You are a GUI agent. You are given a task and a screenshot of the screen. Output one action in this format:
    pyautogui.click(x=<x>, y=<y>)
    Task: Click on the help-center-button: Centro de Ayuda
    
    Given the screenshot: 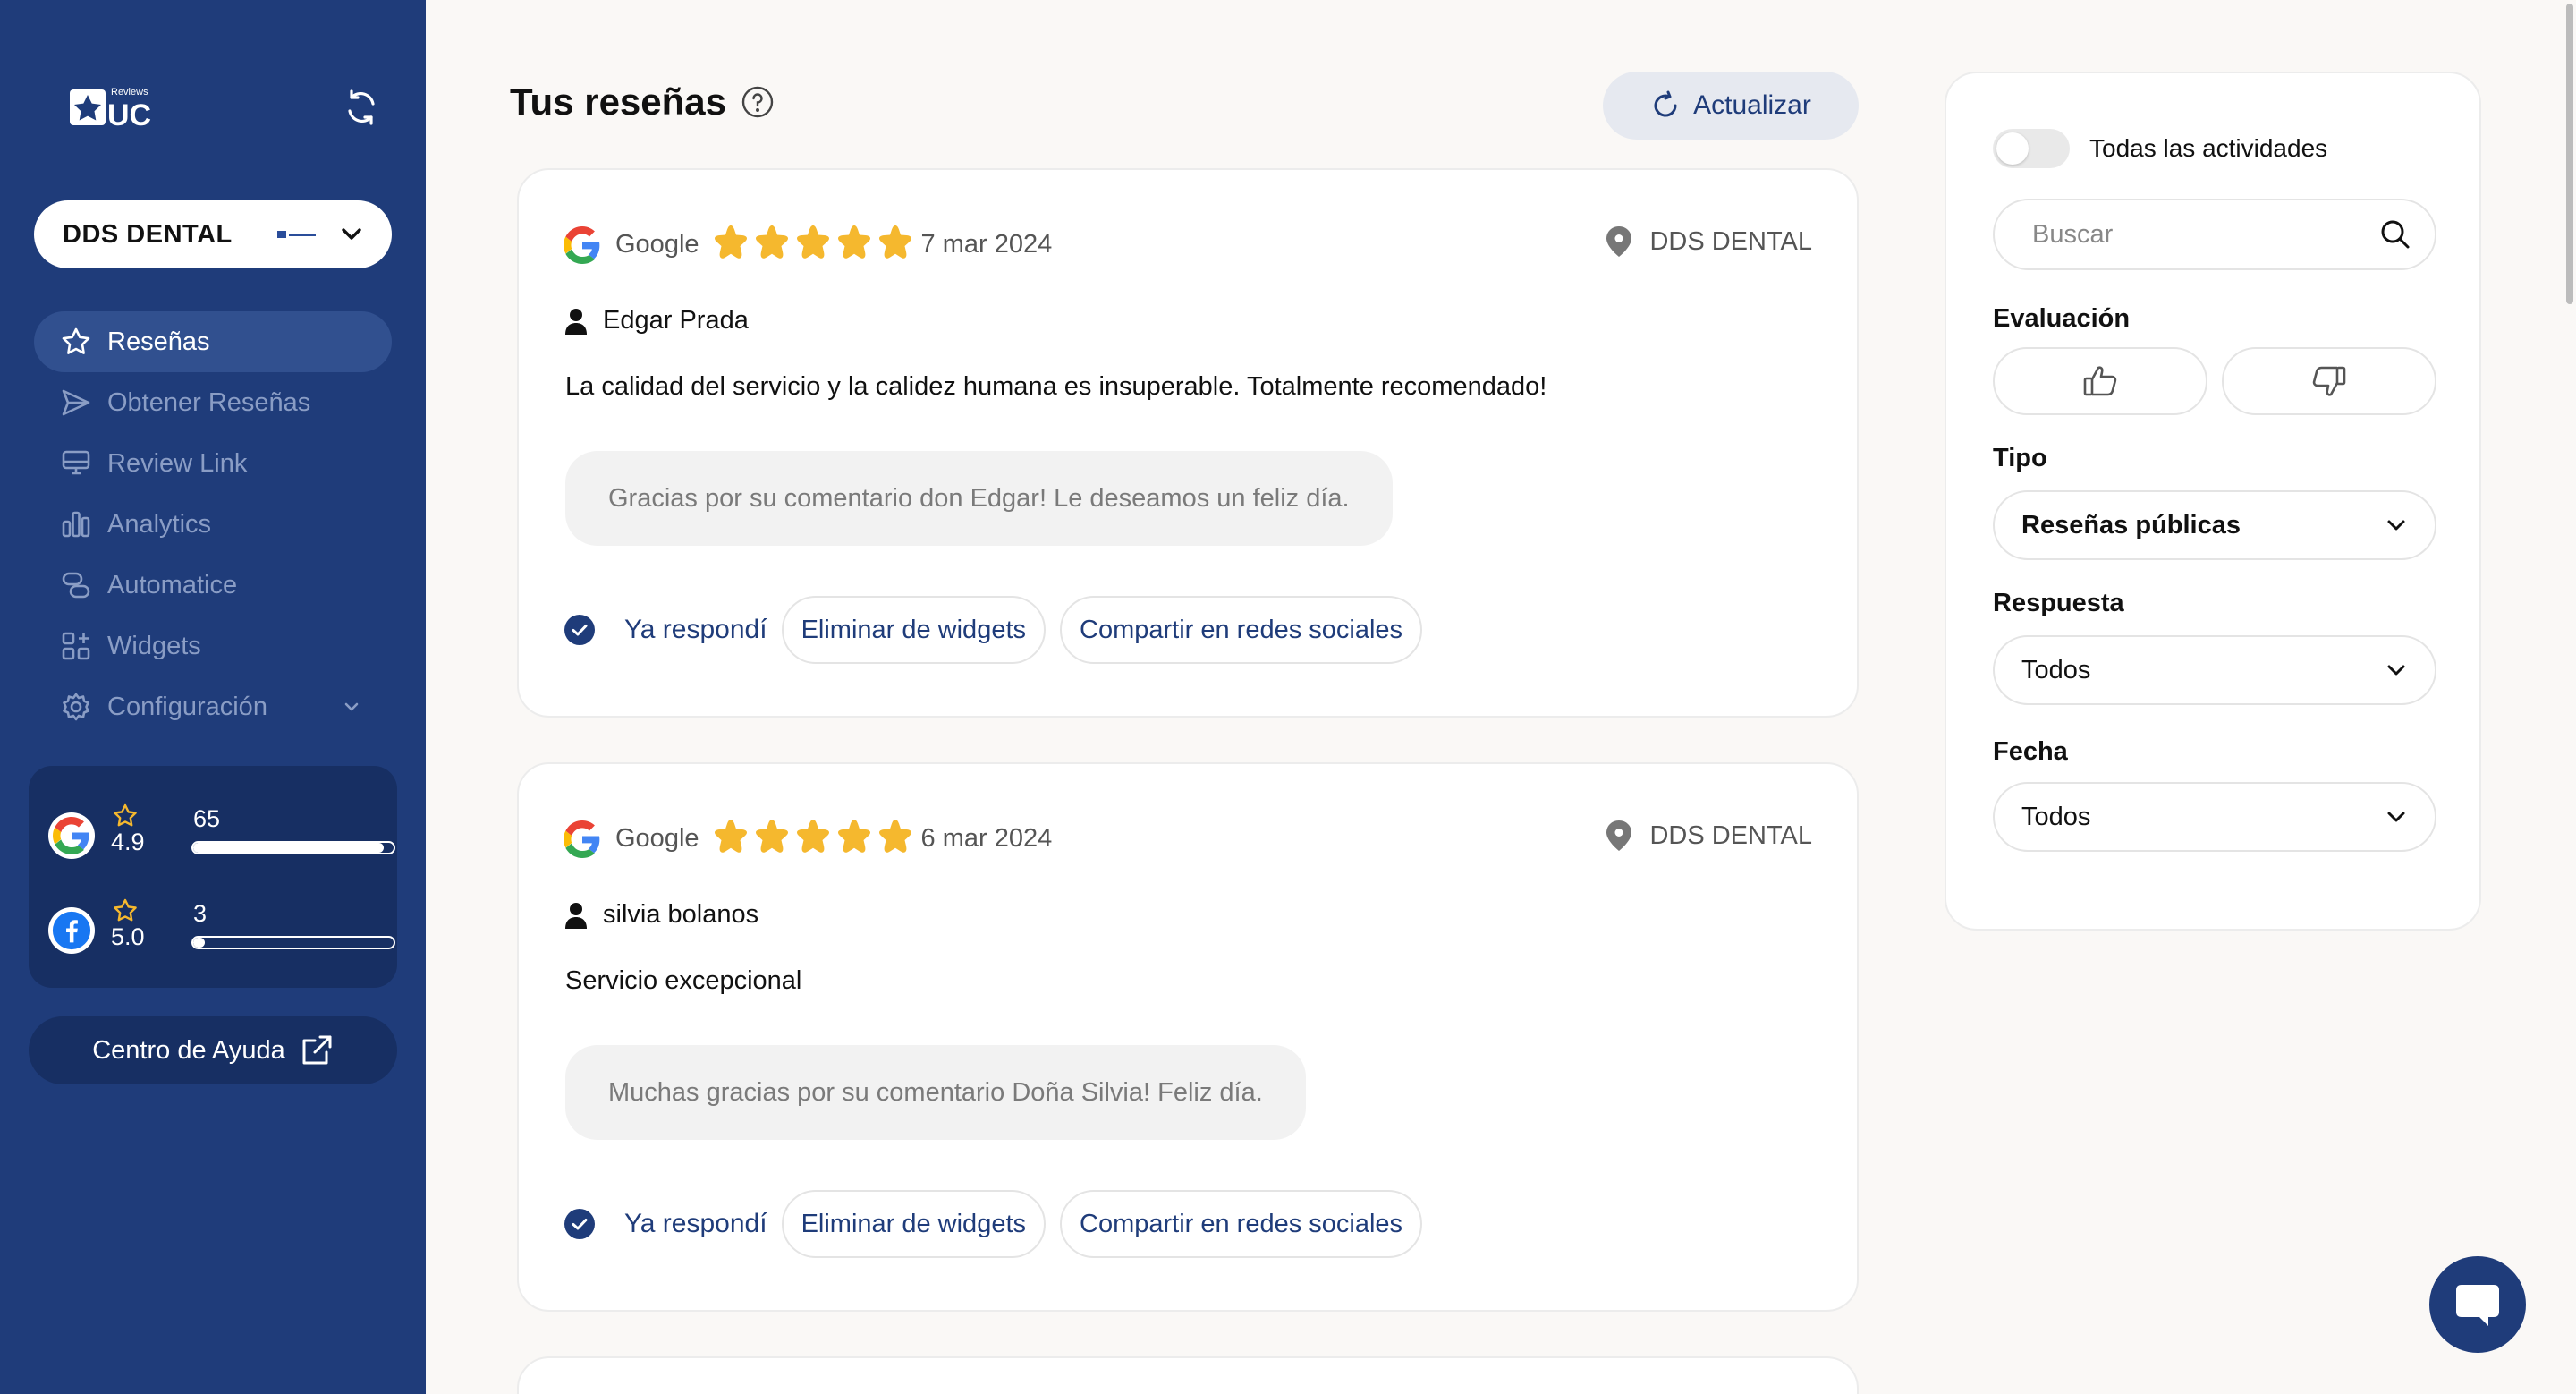 What is the action you would take?
    pyautogui.click(x=213, y=1050)
    